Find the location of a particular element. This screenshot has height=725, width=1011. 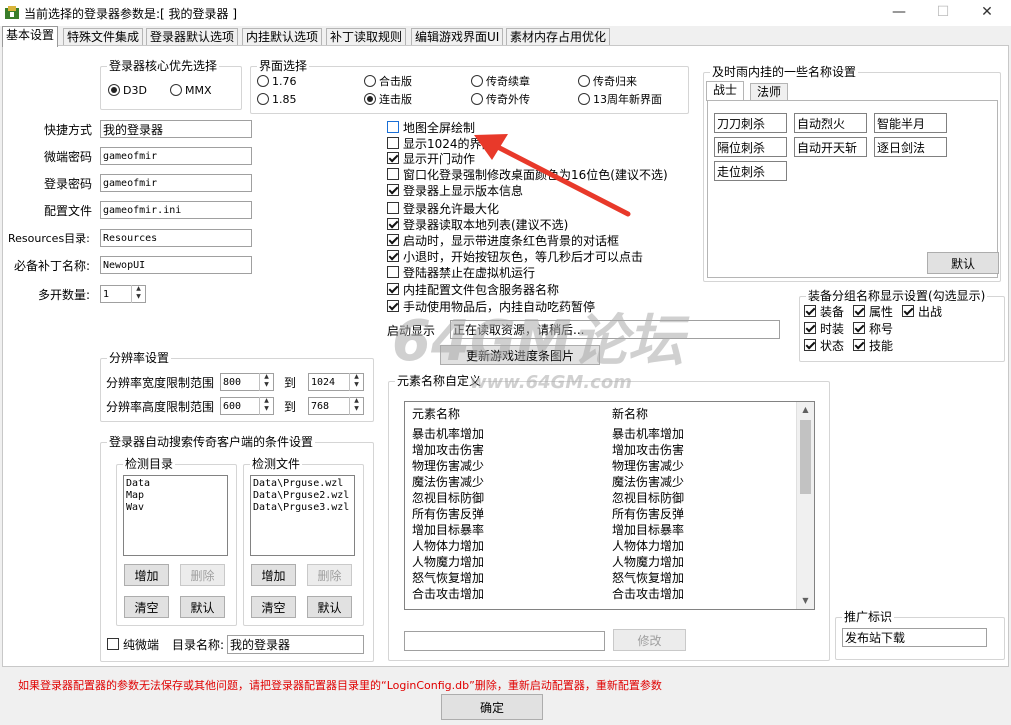

skill-name-item: 逐日剑法 is located at coordinates (910, 147).